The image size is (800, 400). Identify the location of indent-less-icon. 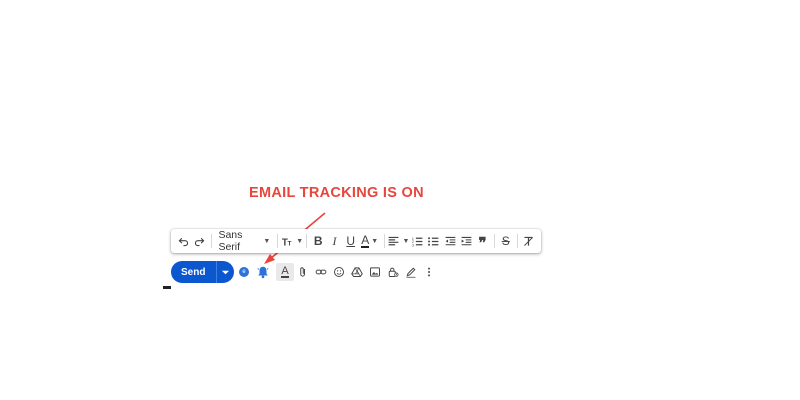
(450, 241).